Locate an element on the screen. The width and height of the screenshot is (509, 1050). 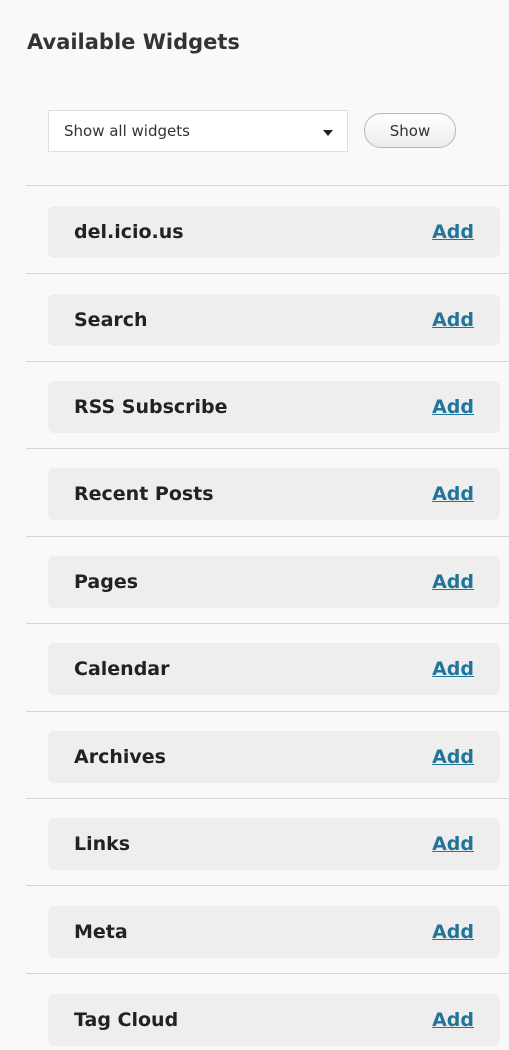
show-button: Show is located at coordinates (410, 130).